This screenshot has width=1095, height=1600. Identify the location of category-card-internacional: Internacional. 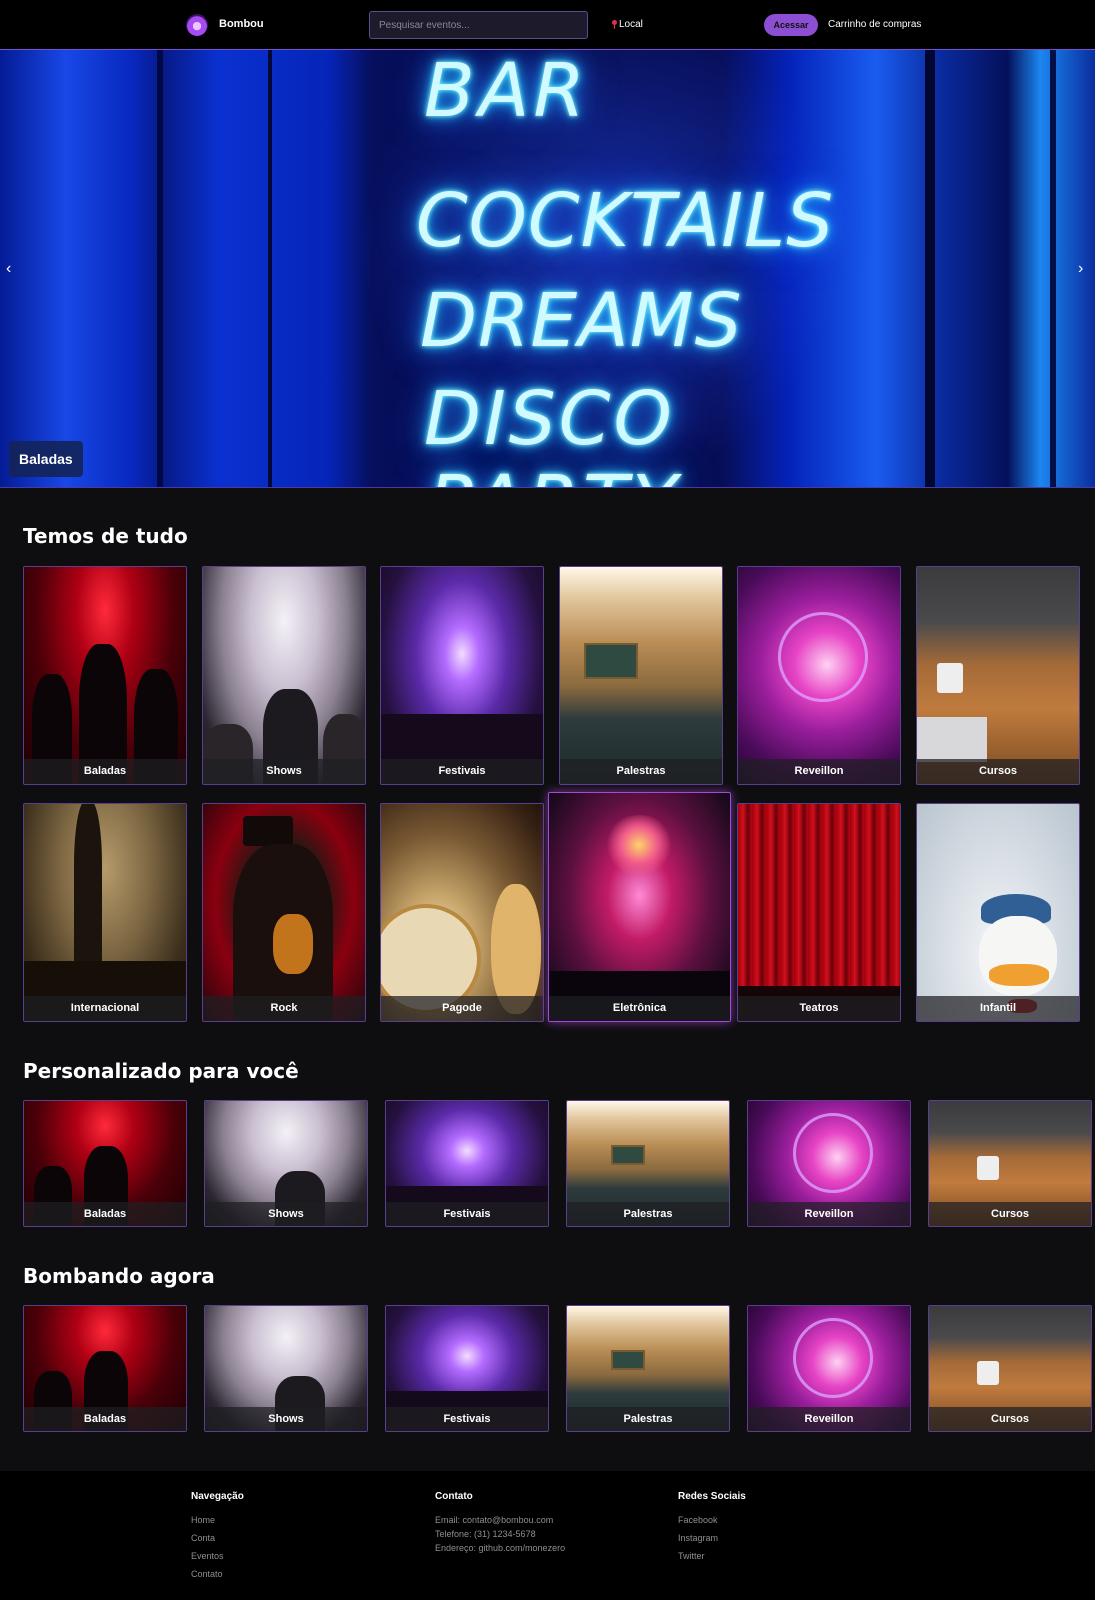
(105, 912).